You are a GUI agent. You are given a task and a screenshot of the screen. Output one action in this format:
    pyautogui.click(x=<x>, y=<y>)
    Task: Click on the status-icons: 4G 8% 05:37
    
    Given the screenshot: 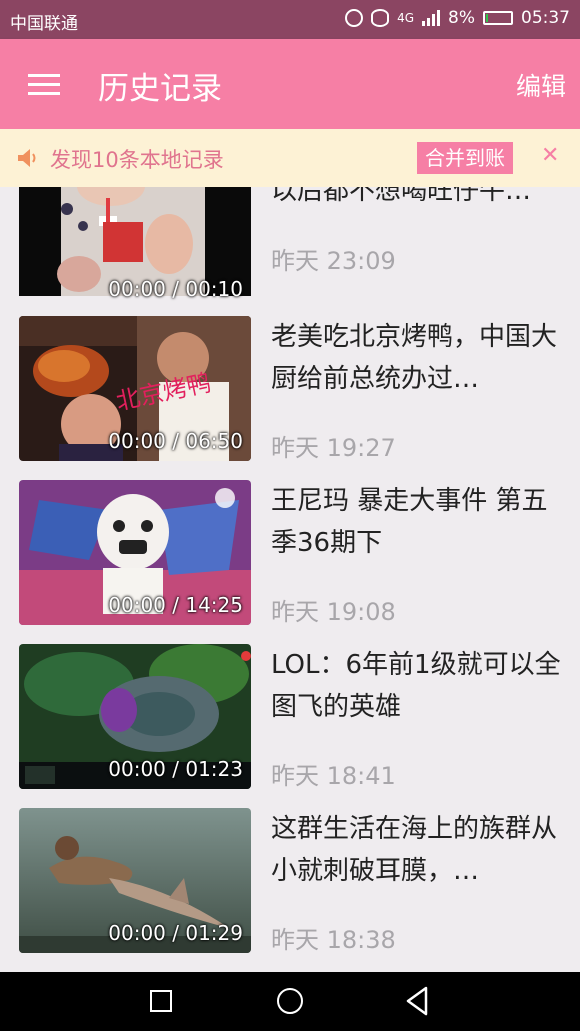 What is the action you would take?
    pyautogui.click(x=457, y=18)
    